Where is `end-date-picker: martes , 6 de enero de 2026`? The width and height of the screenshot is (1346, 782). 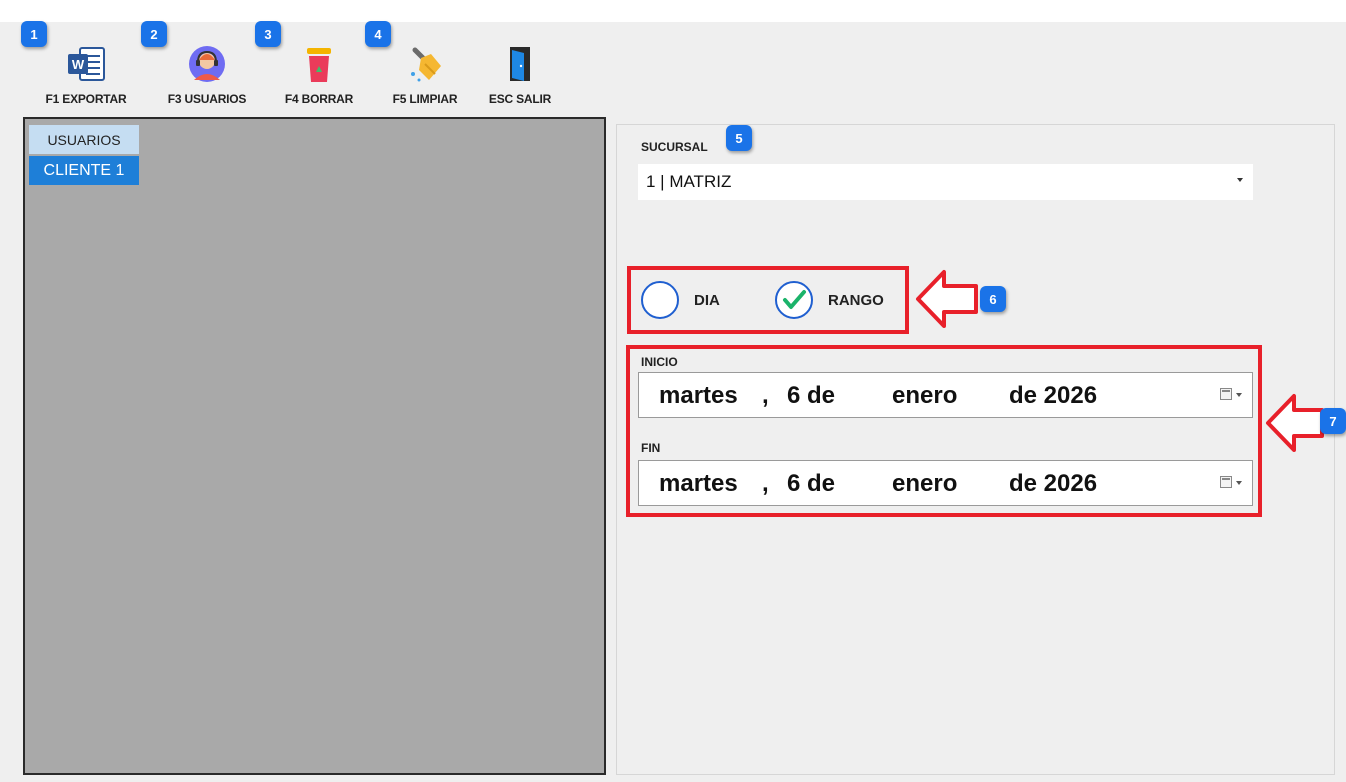
end-date-picker: martes , 6 de enero de 2026 is located at coordinates (945, 483).